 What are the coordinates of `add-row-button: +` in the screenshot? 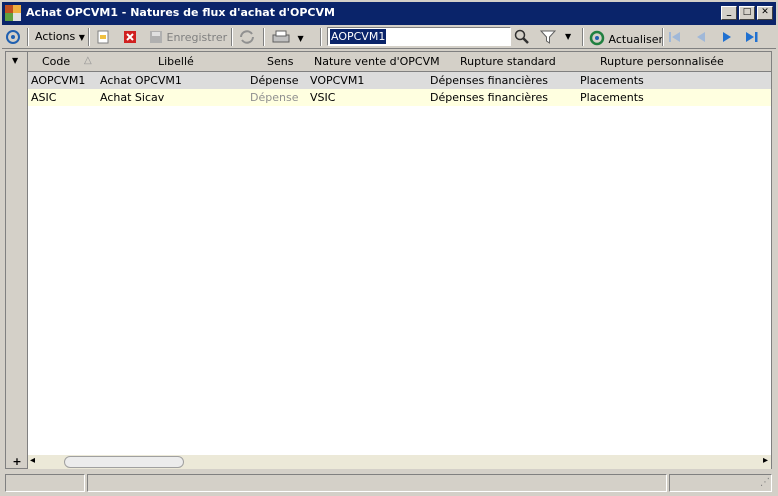 It's located at (17, 461).